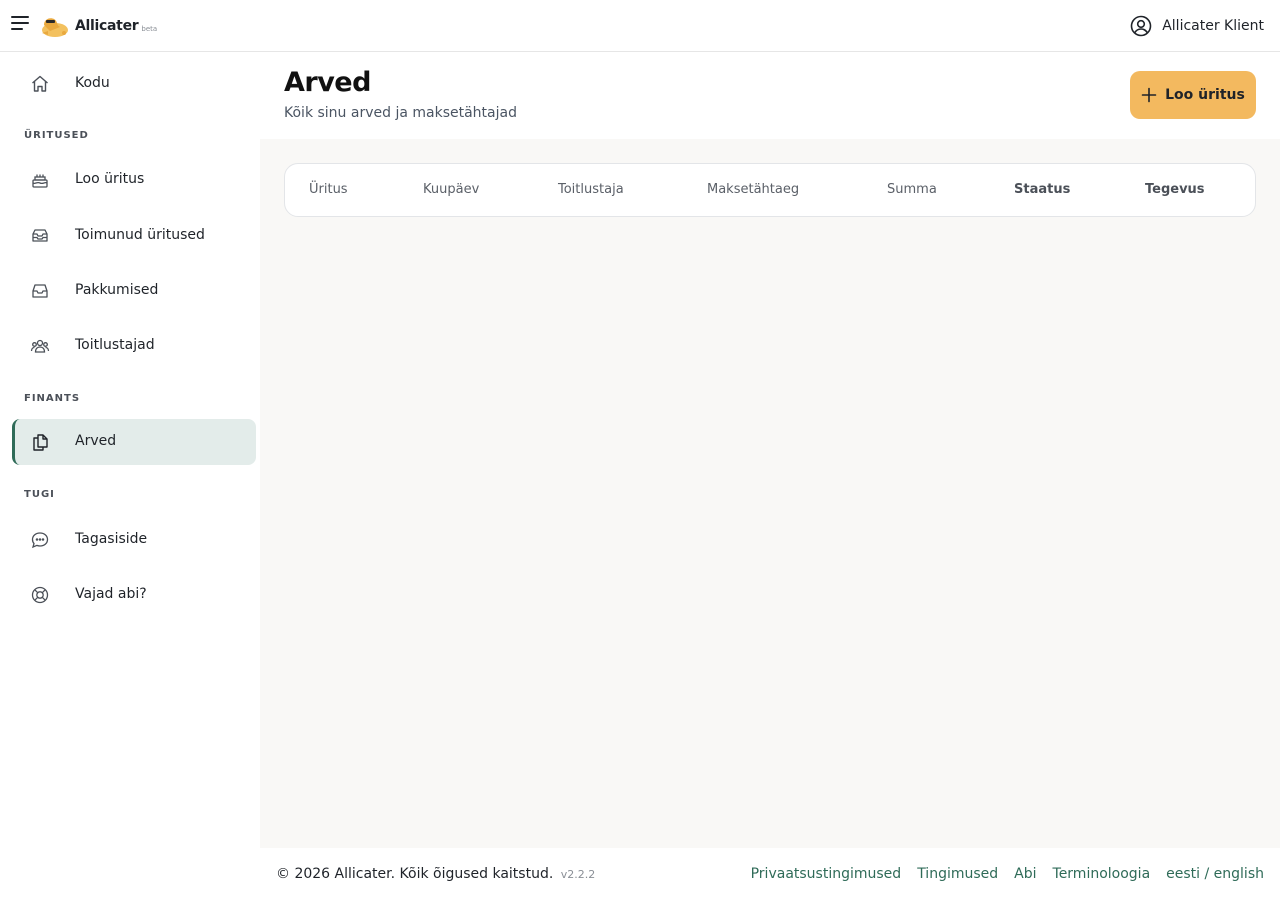  Describe the element at coordinates (111, 539) in the screenshot. I see `sidebar-item-label: Tagasiside` at that location.